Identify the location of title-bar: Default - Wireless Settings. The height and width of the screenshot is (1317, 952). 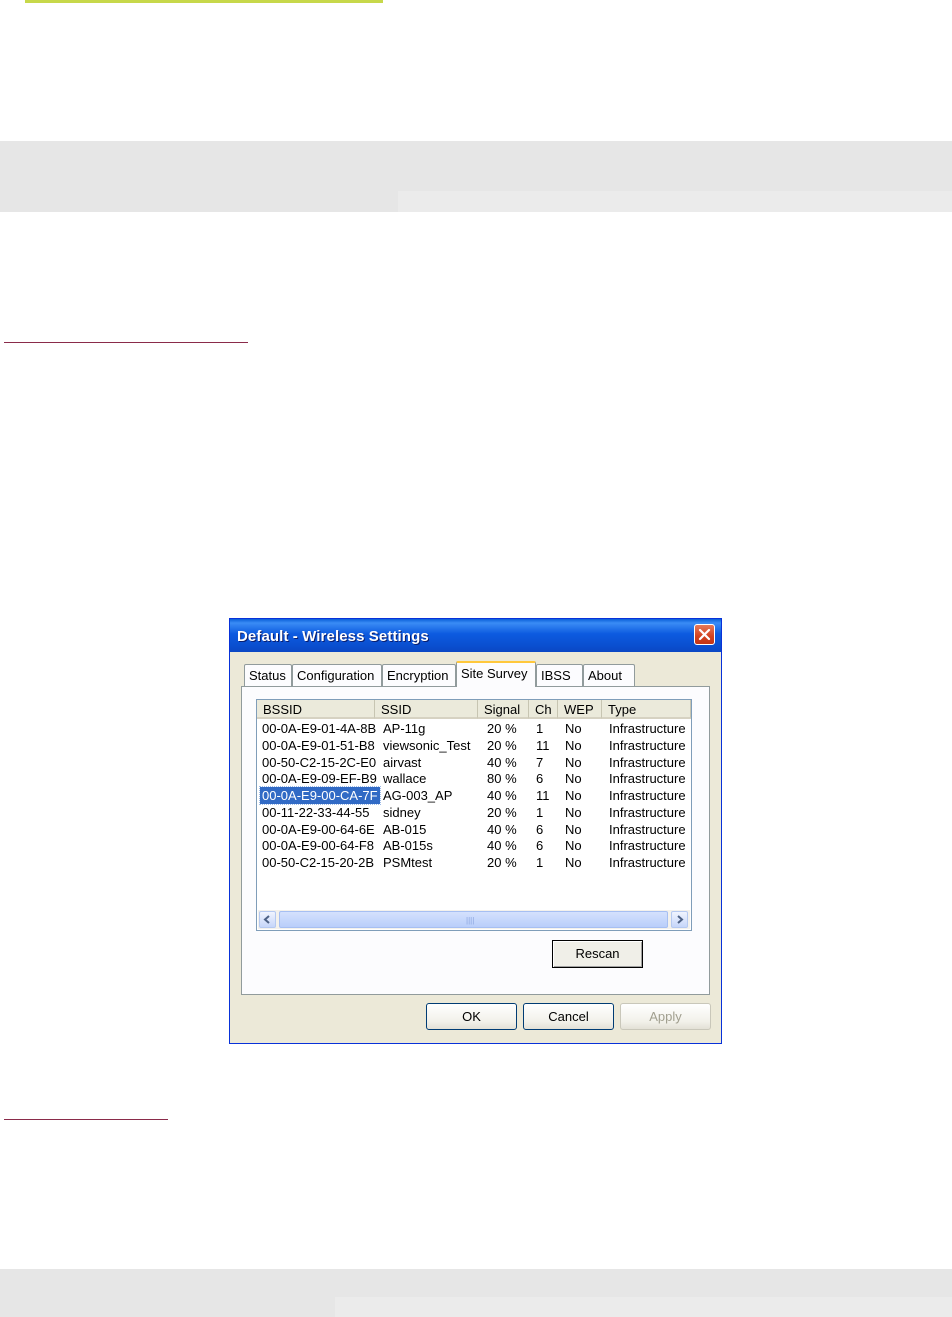
(475, 635).